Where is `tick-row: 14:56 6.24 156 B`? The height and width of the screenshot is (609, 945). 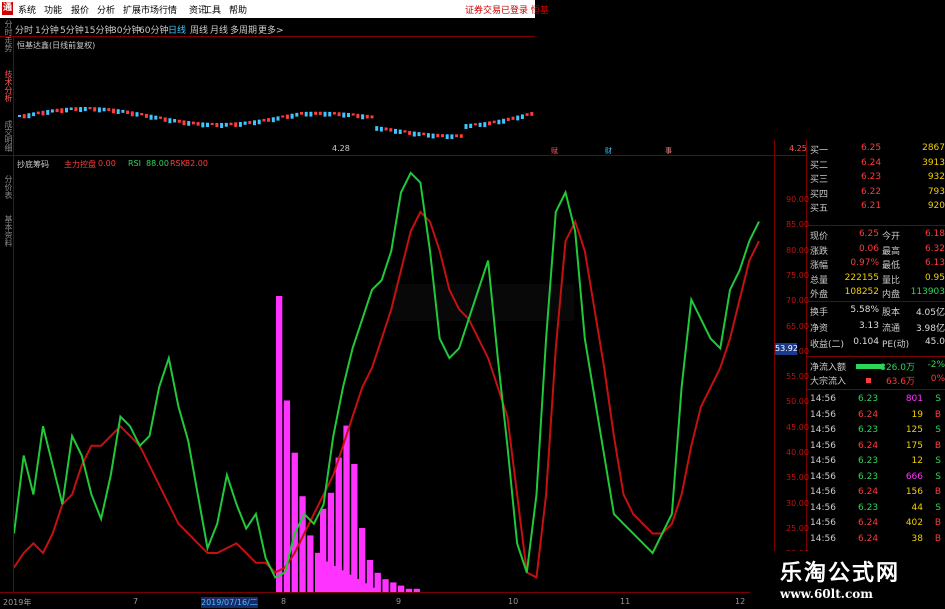
tick-row: 14:56 6.24 156 B is located at coordinates (875, 494).